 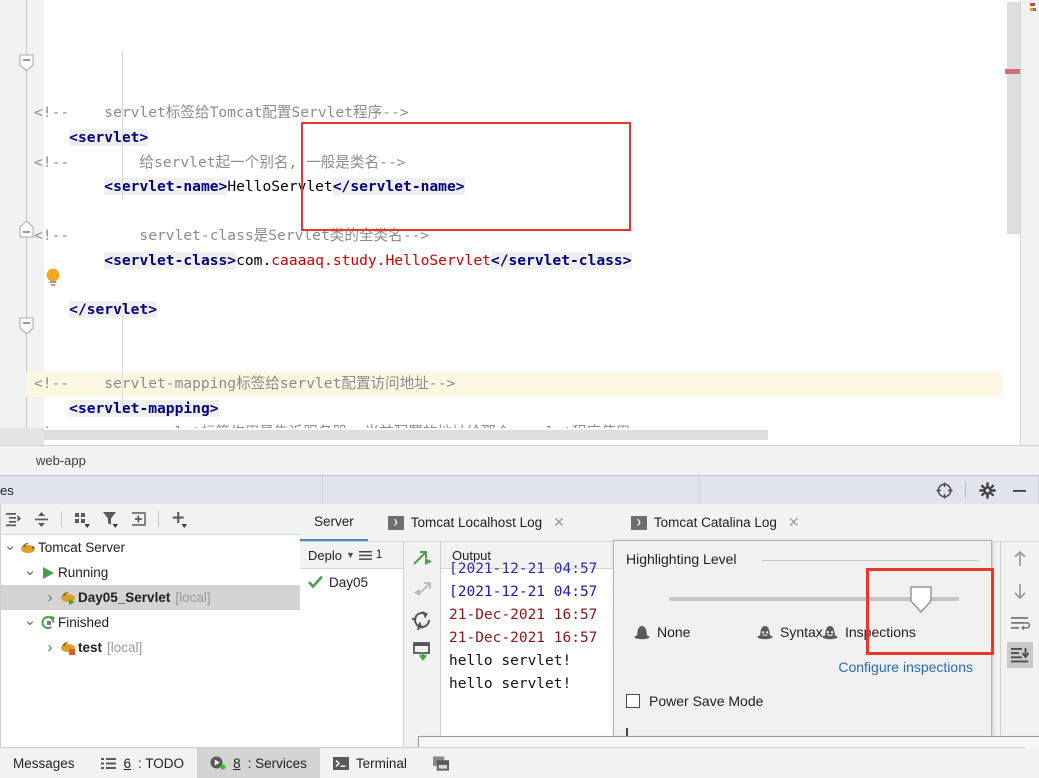 What do you see at coordinates (765, 631) in the screenshot?
I see `hat-syntax-icon` at bounding box center [765, 631].